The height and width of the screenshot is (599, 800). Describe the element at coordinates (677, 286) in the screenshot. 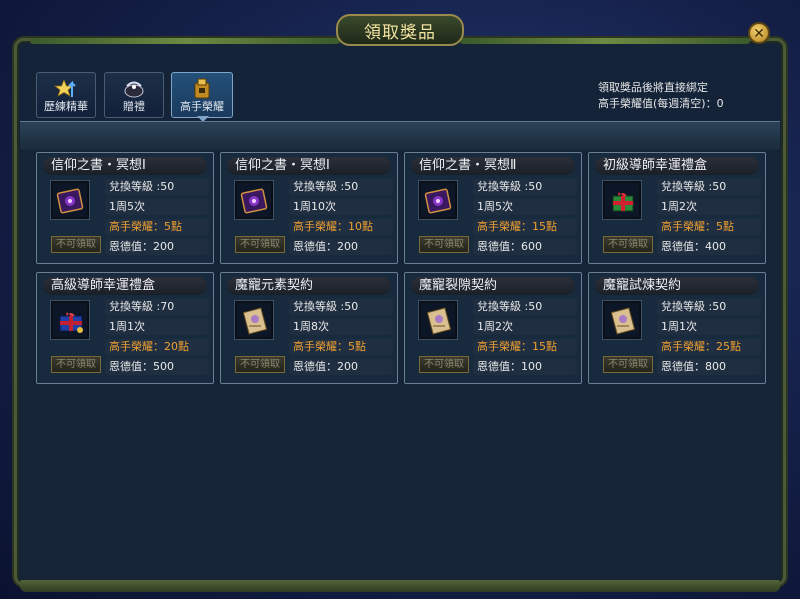

I see `reward-name: 魔寵試煉契約` at that location.